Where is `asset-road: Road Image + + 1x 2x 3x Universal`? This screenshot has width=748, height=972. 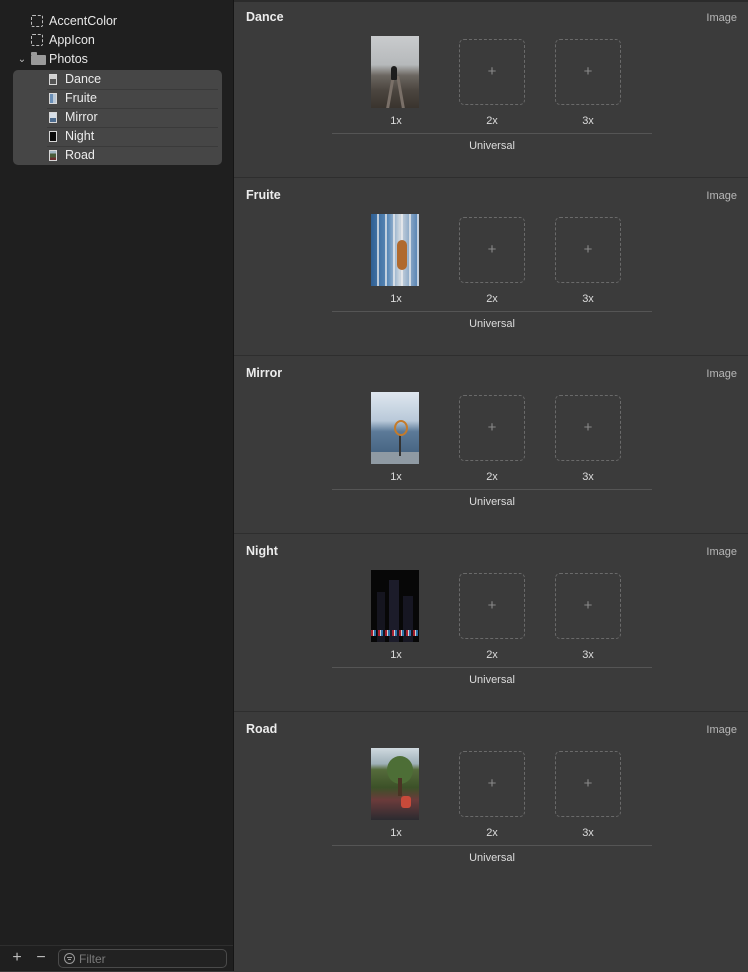
asset-road: Road Image + + 1x 2x 3x Universal is located at coordinates (491, 801).